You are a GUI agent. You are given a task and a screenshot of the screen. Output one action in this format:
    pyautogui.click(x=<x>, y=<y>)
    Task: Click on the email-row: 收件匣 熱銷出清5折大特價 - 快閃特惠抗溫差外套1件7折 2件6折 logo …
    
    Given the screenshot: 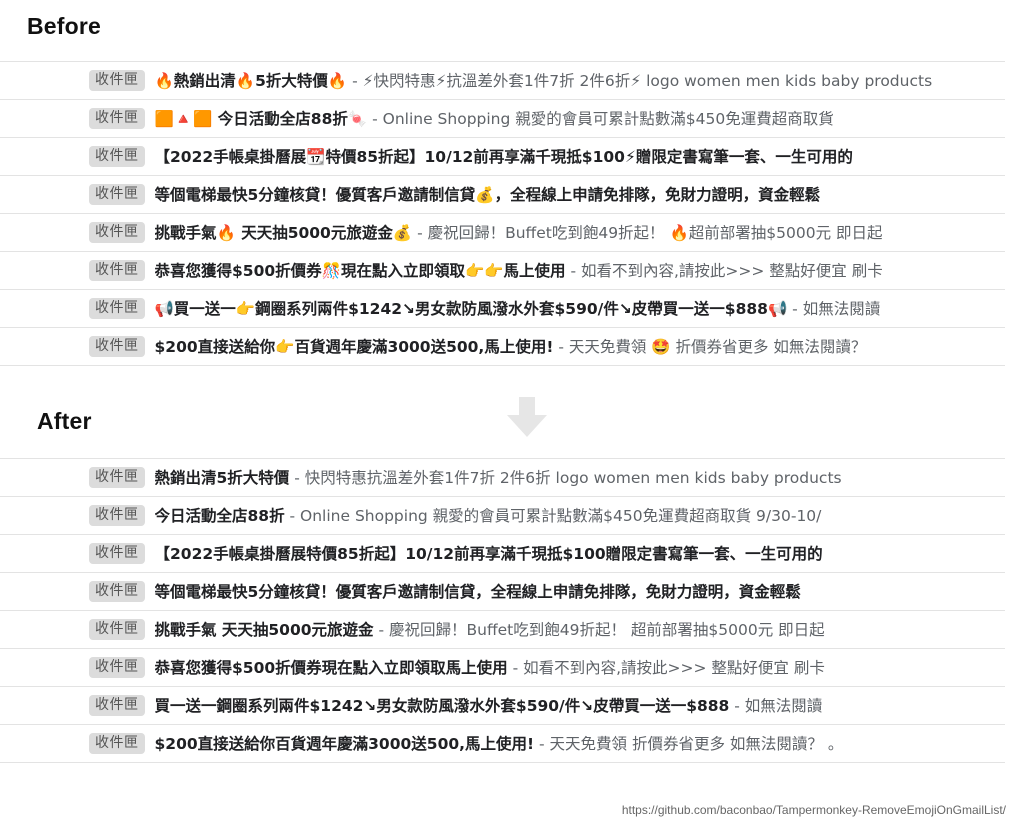 What is the action you would take?
    pyautogui.click(x=502, y=478)
    